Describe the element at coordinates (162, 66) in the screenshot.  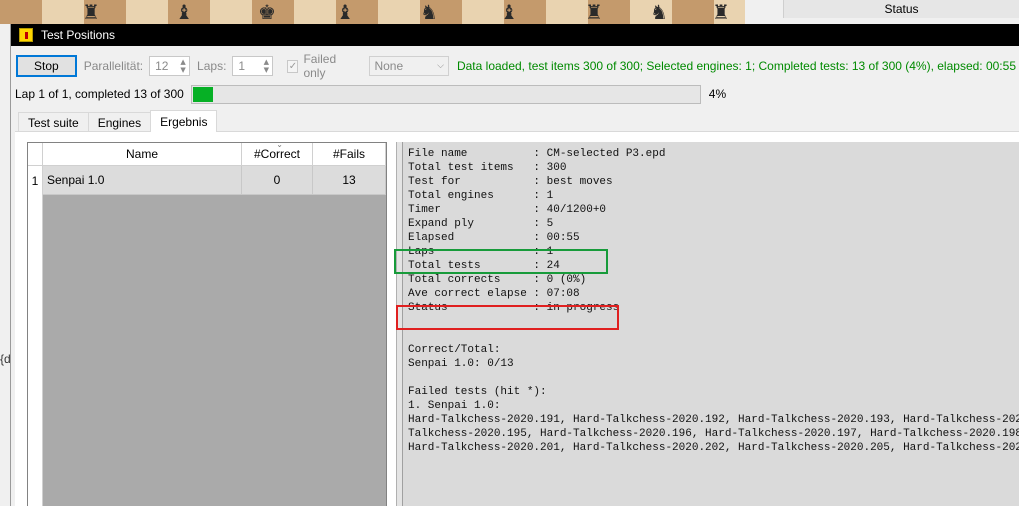
I see `parallel-value: 12` at that location.